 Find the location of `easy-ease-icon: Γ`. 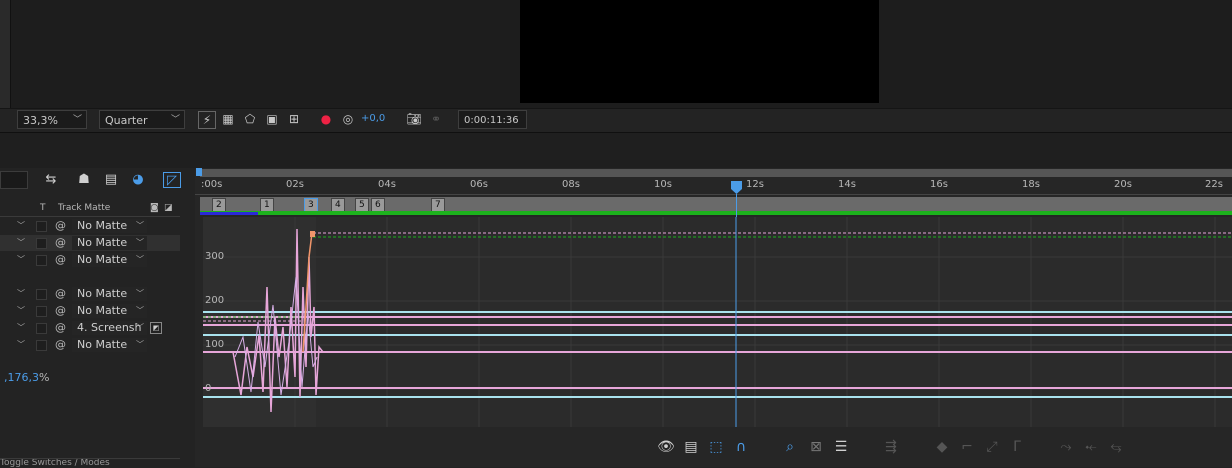

easy-ease-icon: Γ is located at coordinates (1017, 447).